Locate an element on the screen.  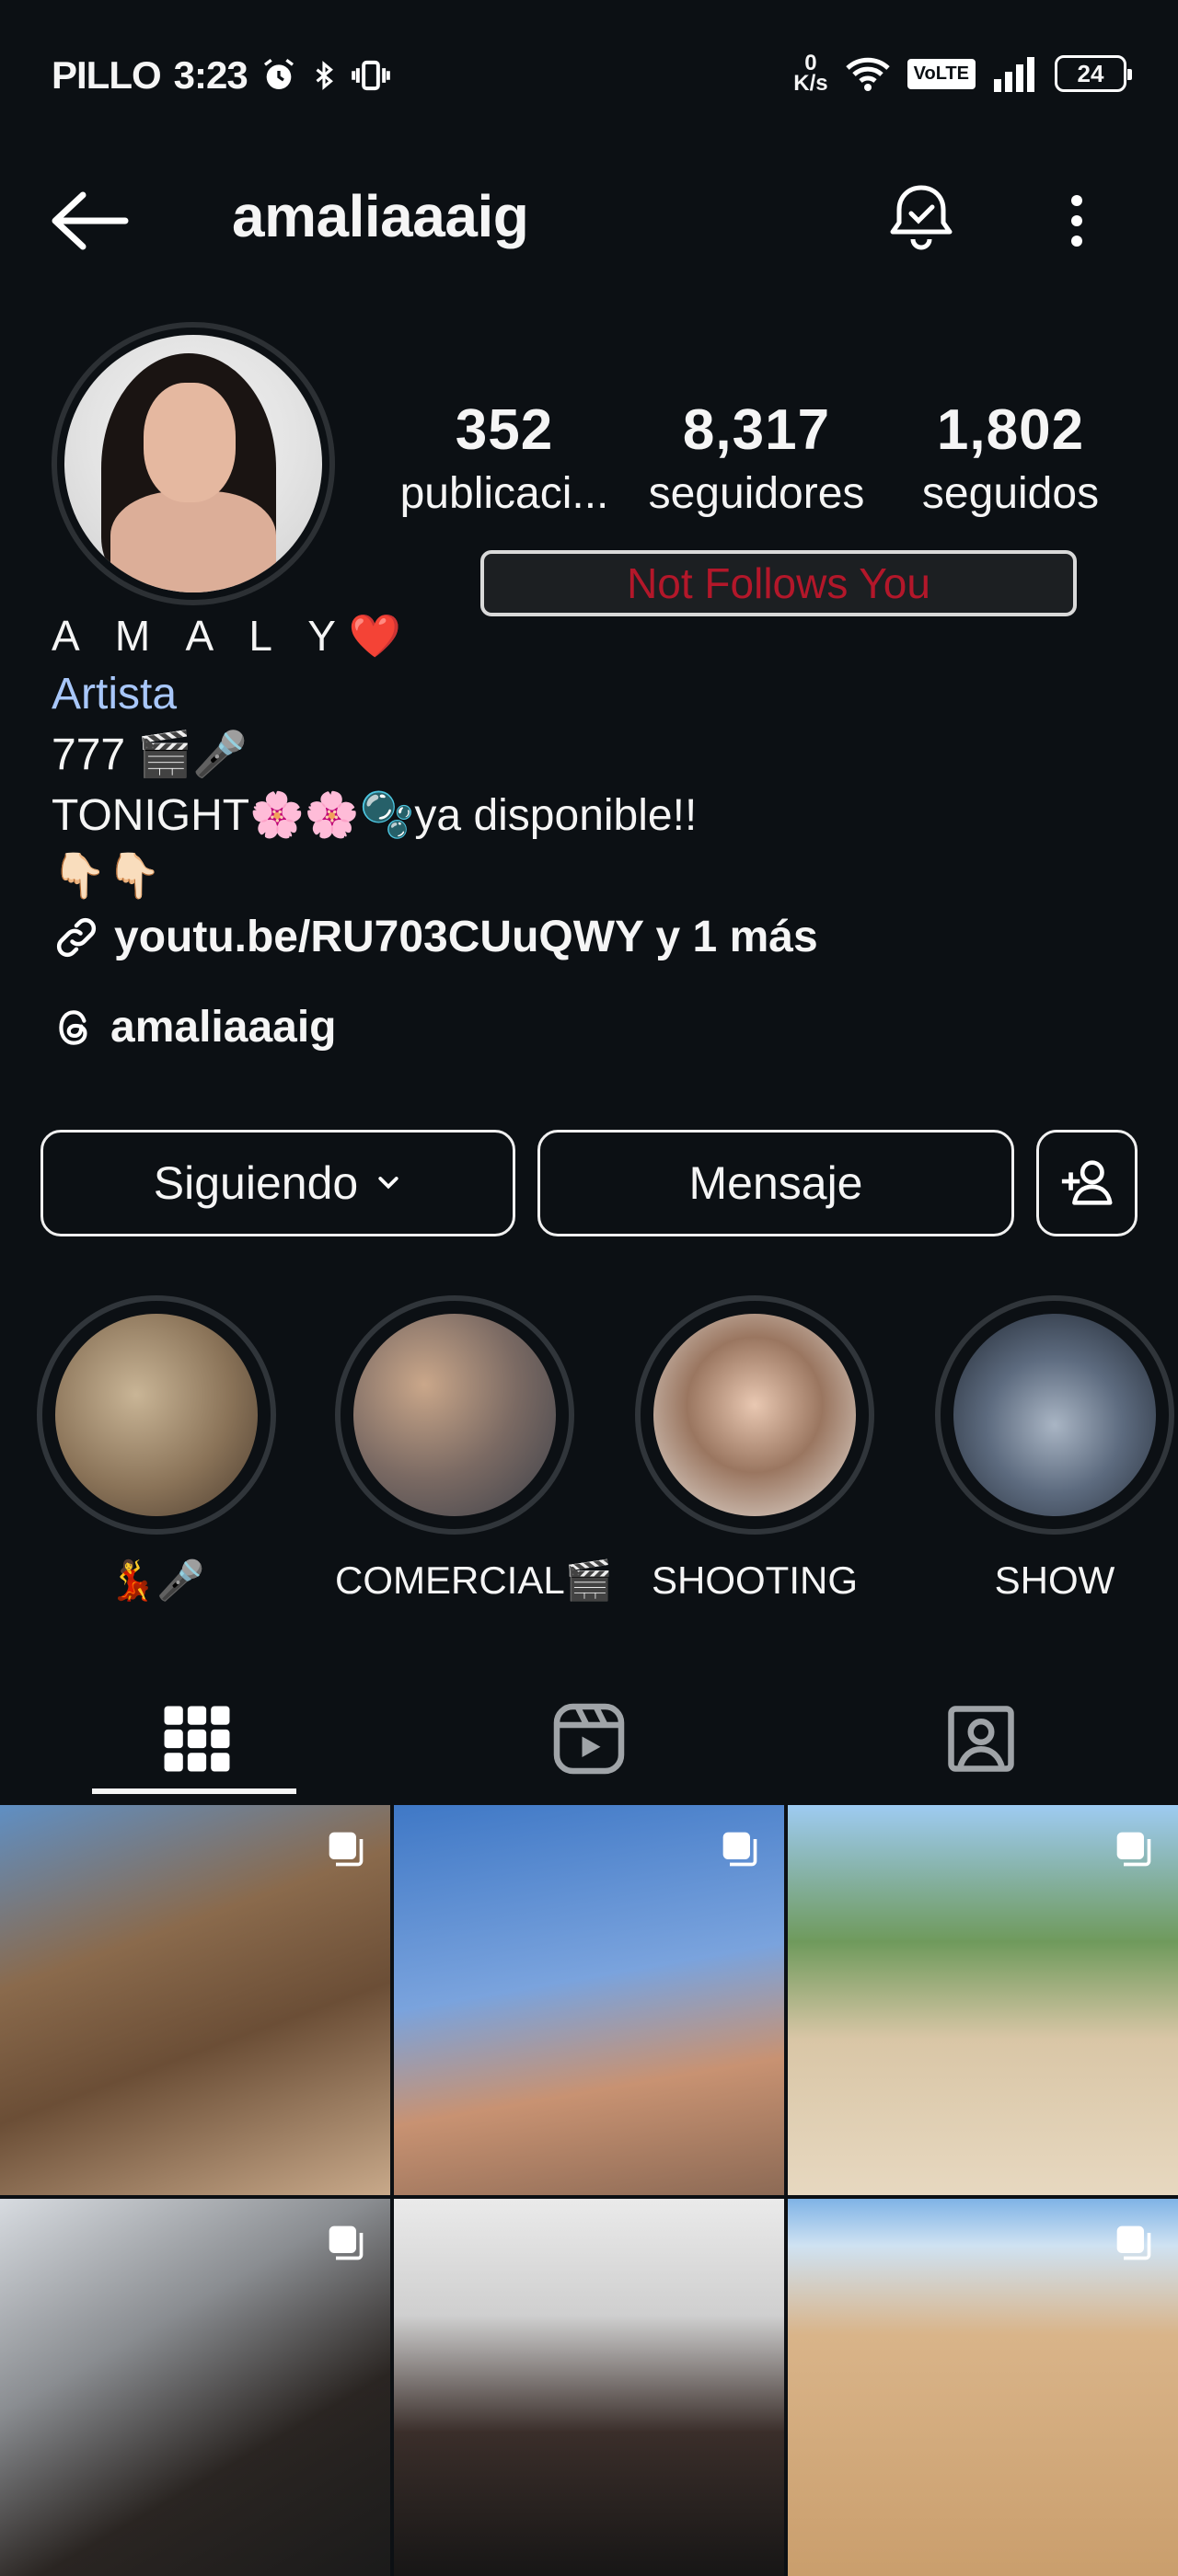
highlight-label: SHOOTING is located at coordinates (754, 1580).